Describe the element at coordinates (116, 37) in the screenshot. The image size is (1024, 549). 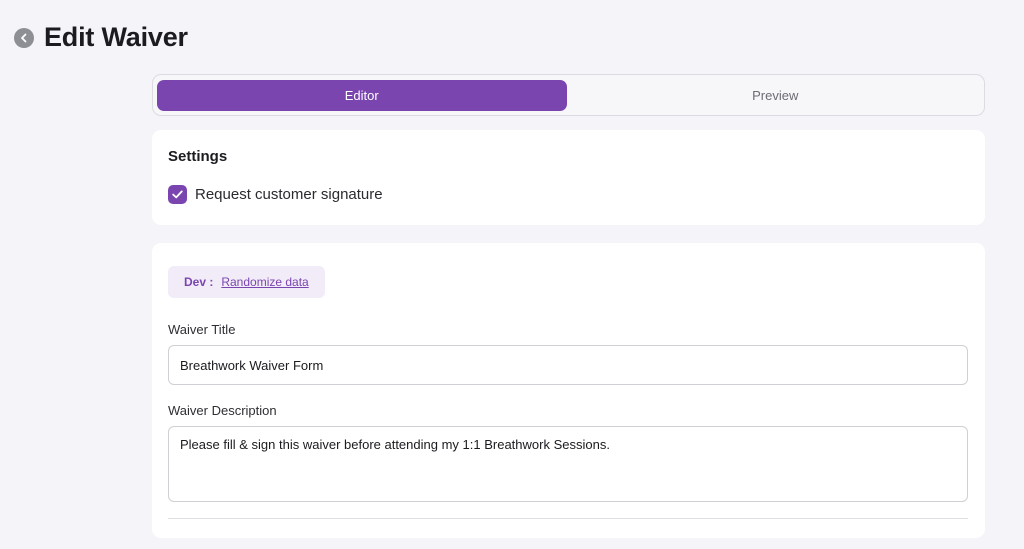
I see `page-title: Edit Waiver` at that location.